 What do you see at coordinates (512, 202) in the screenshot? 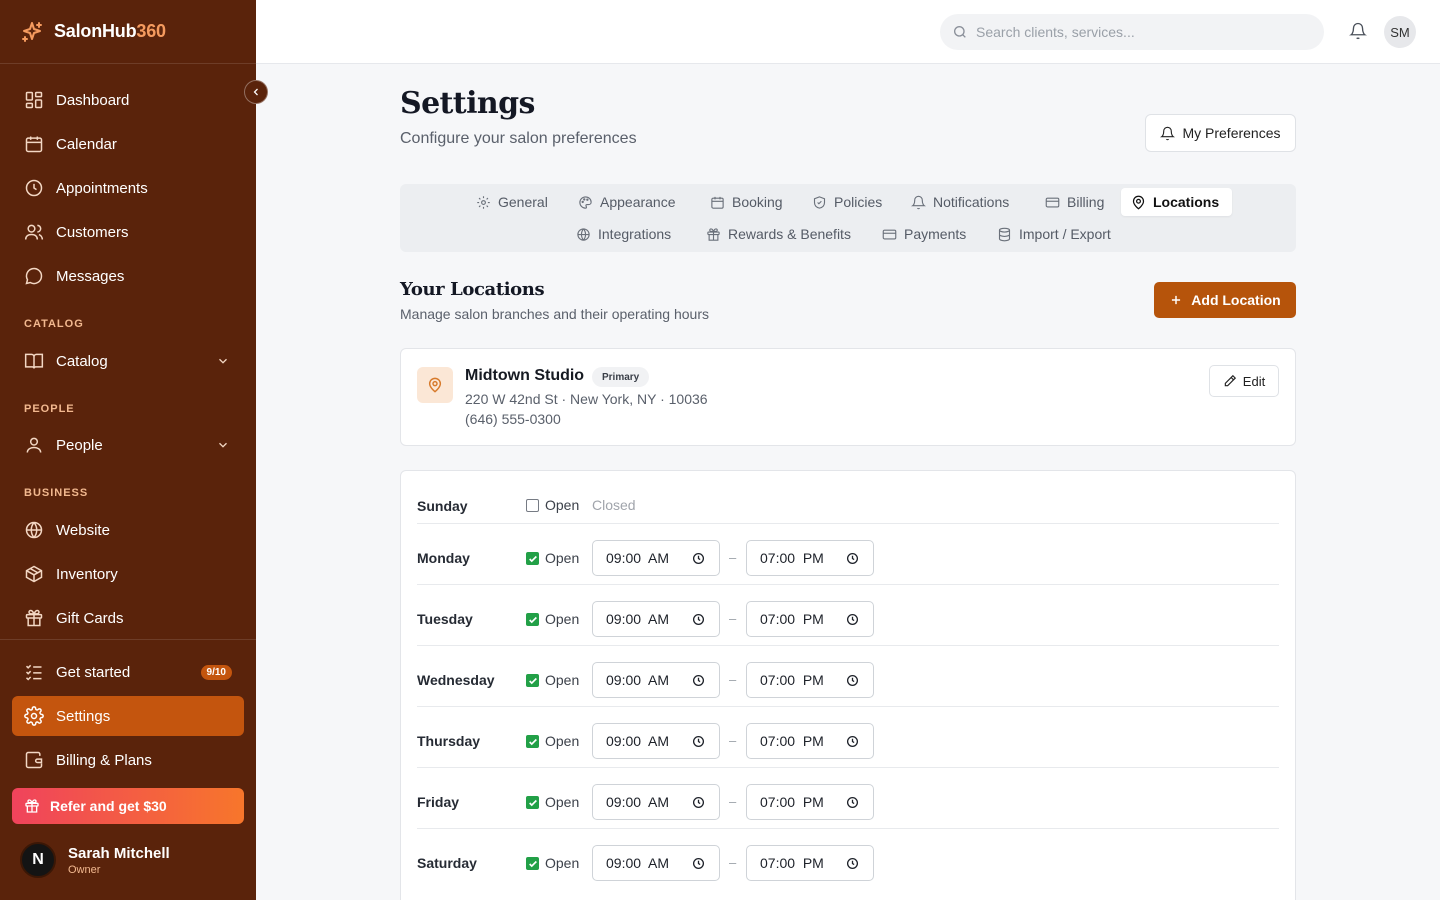
I see `tab-general: General` at bounding box center [512, 202].